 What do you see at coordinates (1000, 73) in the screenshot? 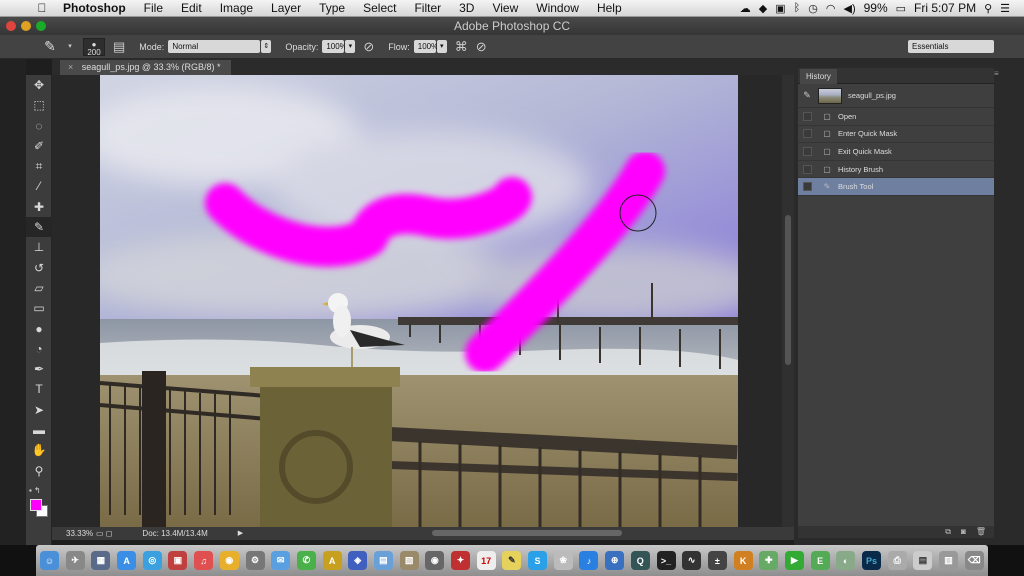
I see `panel-menu-icon: ≡` at bounding box center [1000, 73].